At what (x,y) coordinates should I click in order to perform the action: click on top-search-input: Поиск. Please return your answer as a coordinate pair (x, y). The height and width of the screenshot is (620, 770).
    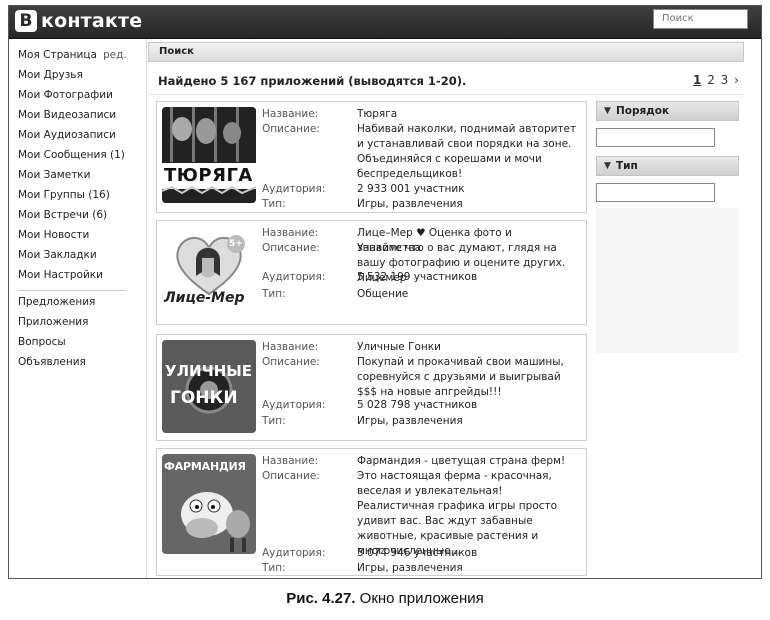
    Looking at the image, I should click on (700, 19).